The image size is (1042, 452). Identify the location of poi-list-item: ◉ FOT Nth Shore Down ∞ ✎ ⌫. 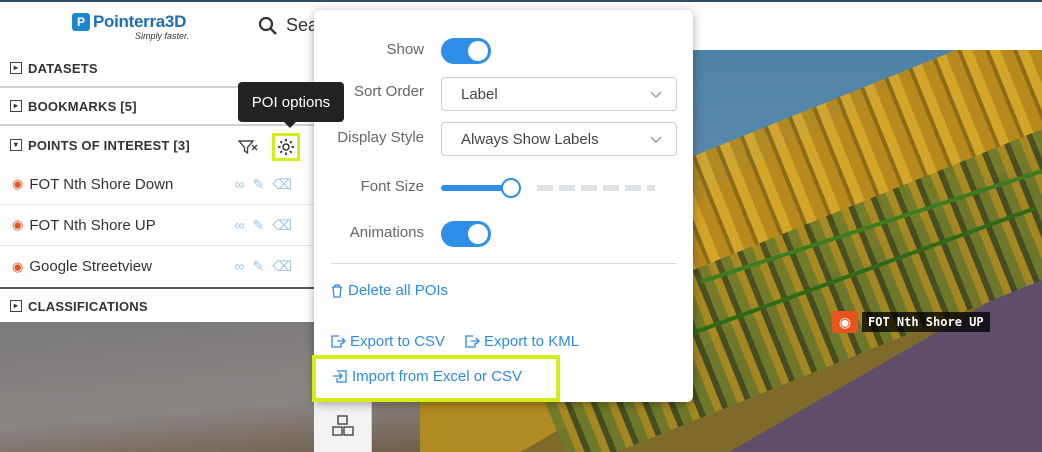
(157, 184).